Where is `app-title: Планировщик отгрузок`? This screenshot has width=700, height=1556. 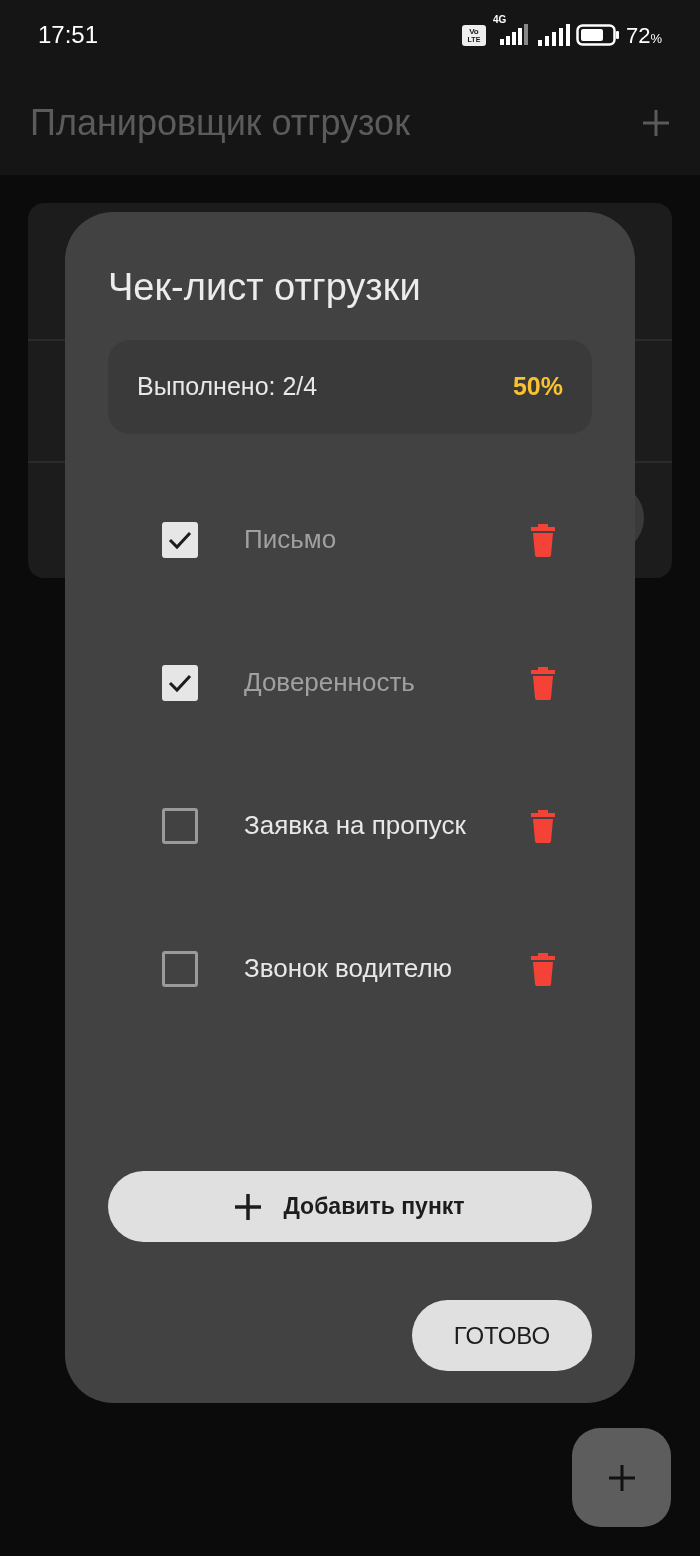 app-title: Планировщик отгрузок is located at coordinates (220, 122).